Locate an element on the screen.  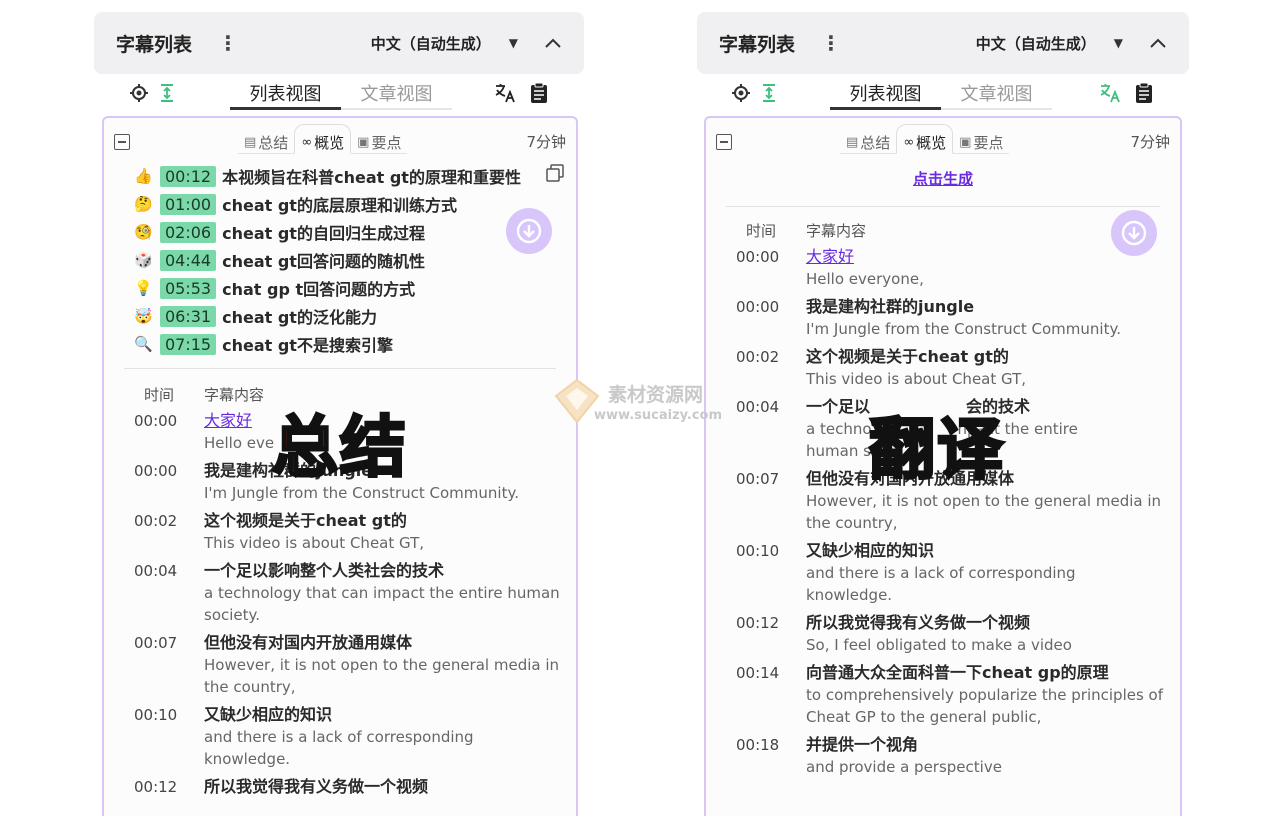
timestamp-badge: 00:12 is located at coordinates (188, 176).